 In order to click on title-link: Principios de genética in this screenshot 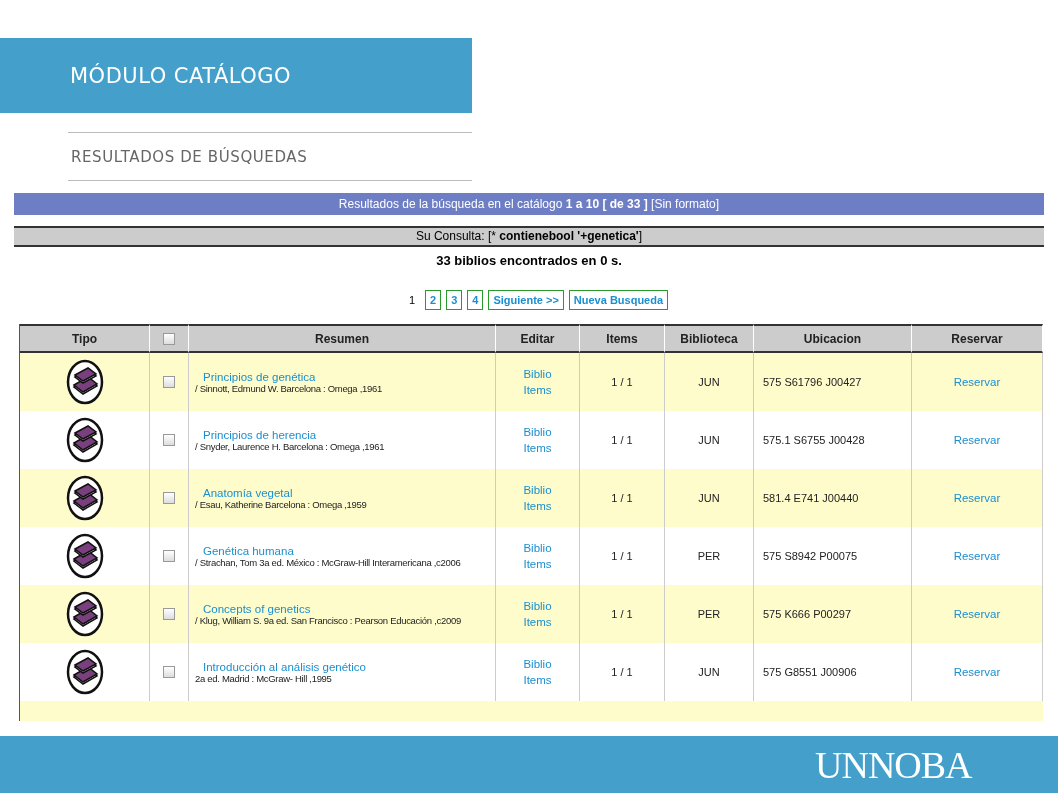, I will do `click(252, 376)`.